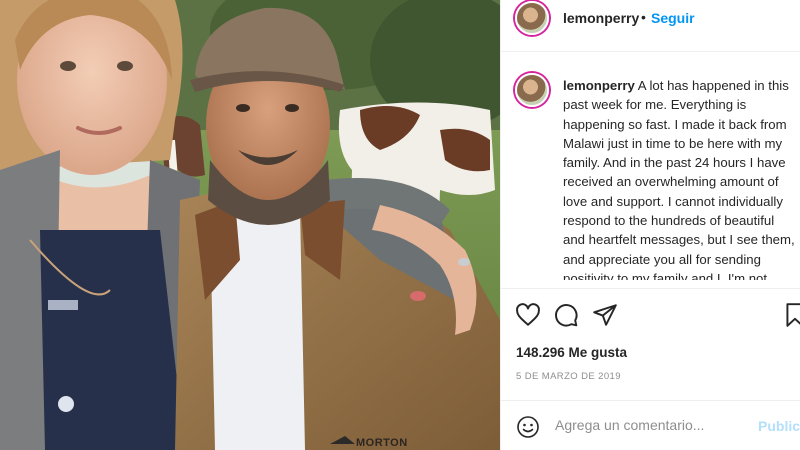 This screenshot has height=450, width=800. What do you see at coordinates (532, 90) in the screenshot?
I see `caption-avatar` at bounding box center [532, 90].